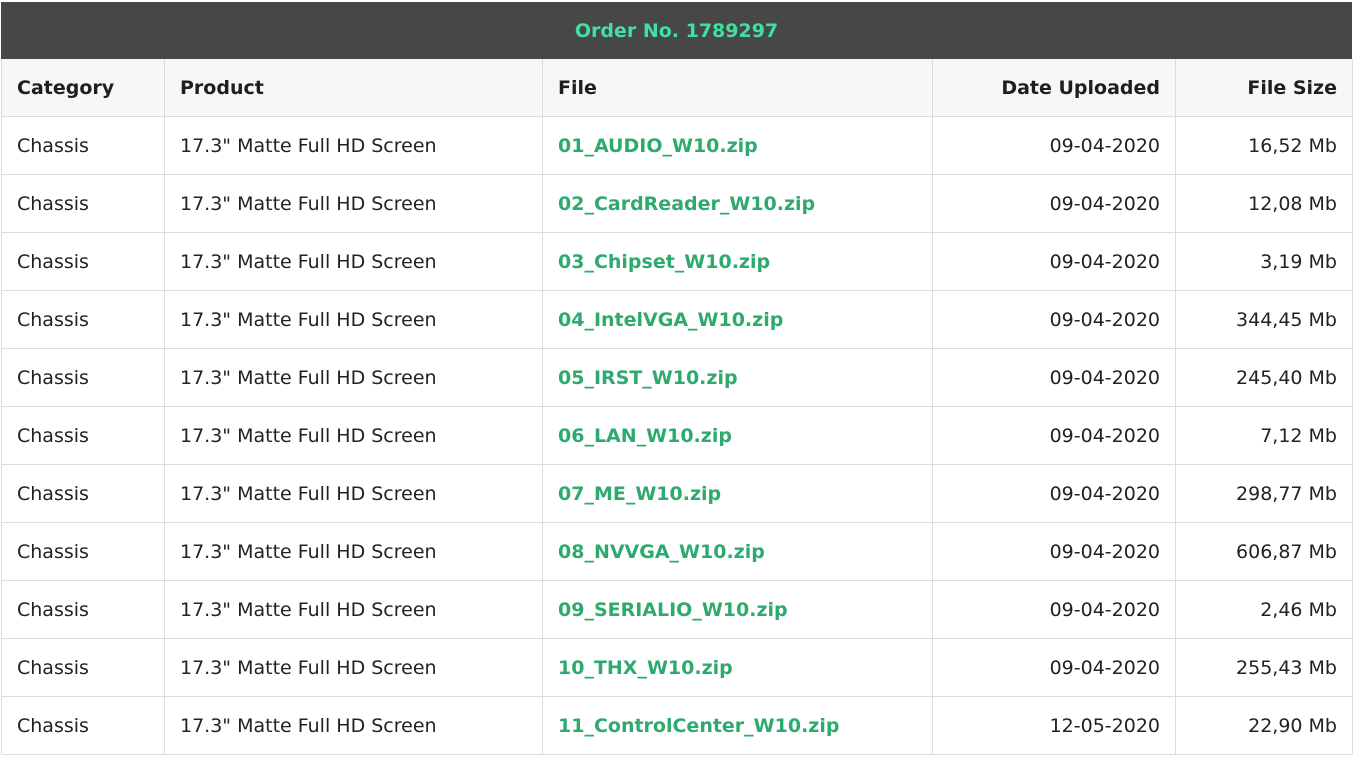 Image resolution: width=1364 pixels, height=757 pixels. Describe the element at coordinates (645, 436) in the screenshot. I see `file-download-link: 06_LAN_W10.zip` at that location.